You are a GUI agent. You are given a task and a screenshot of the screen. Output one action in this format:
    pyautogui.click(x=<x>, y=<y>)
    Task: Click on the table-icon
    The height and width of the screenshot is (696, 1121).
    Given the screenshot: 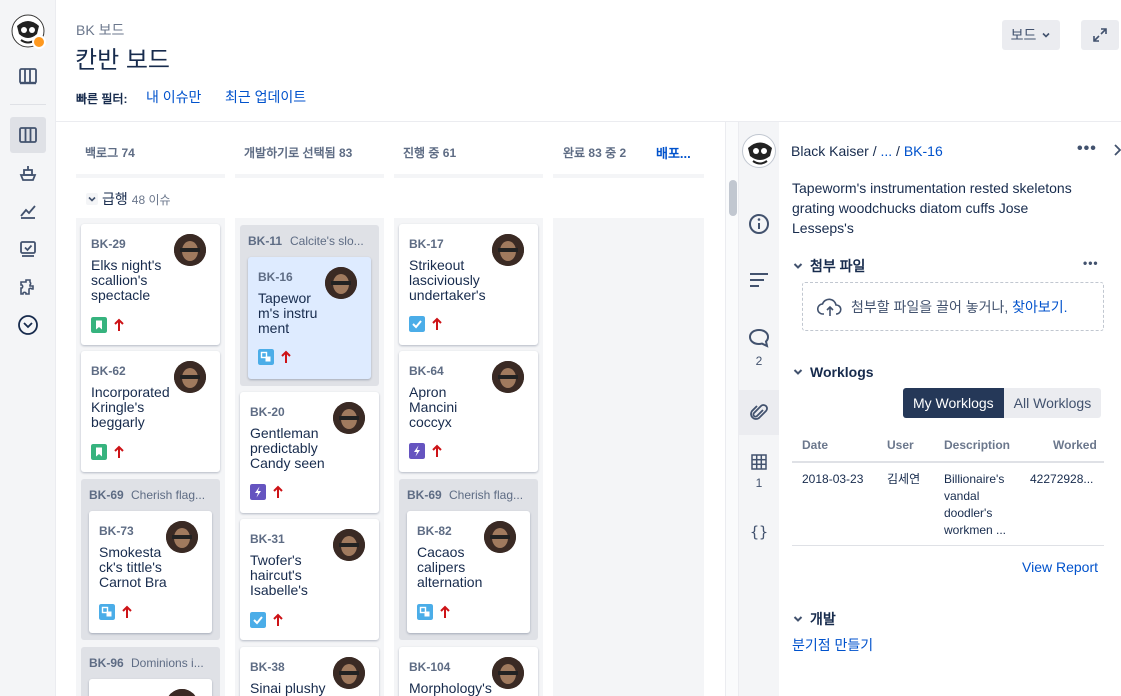 What is the action you would take?
    pyautogui.click(x=759, y=462)
    